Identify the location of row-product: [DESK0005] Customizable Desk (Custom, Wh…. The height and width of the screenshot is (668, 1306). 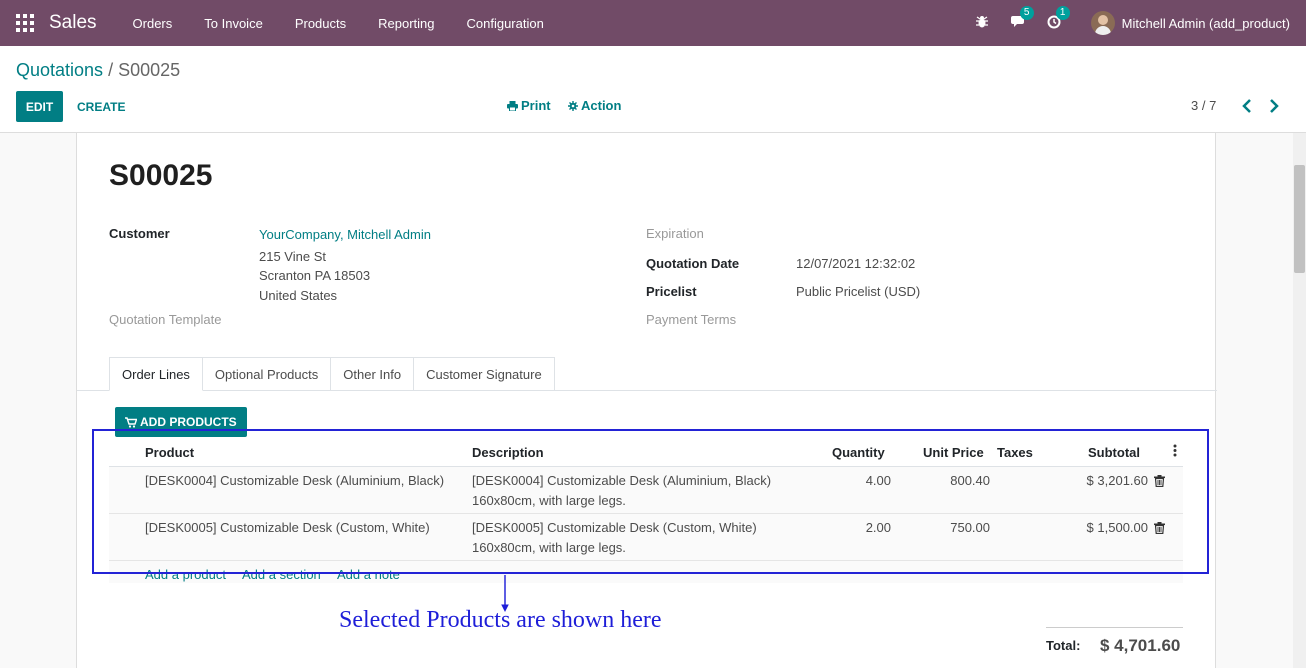
(287, 527).